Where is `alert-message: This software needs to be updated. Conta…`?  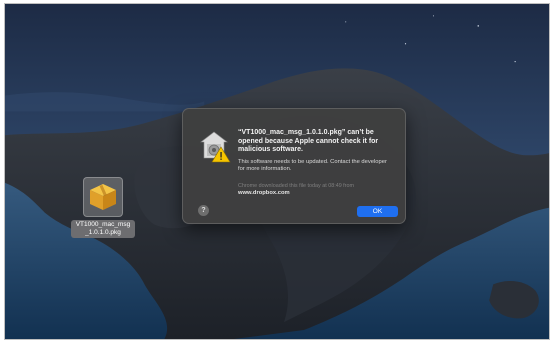
alert-message: This software needs to be updated. Conta… is located at coordinates (312, 166).